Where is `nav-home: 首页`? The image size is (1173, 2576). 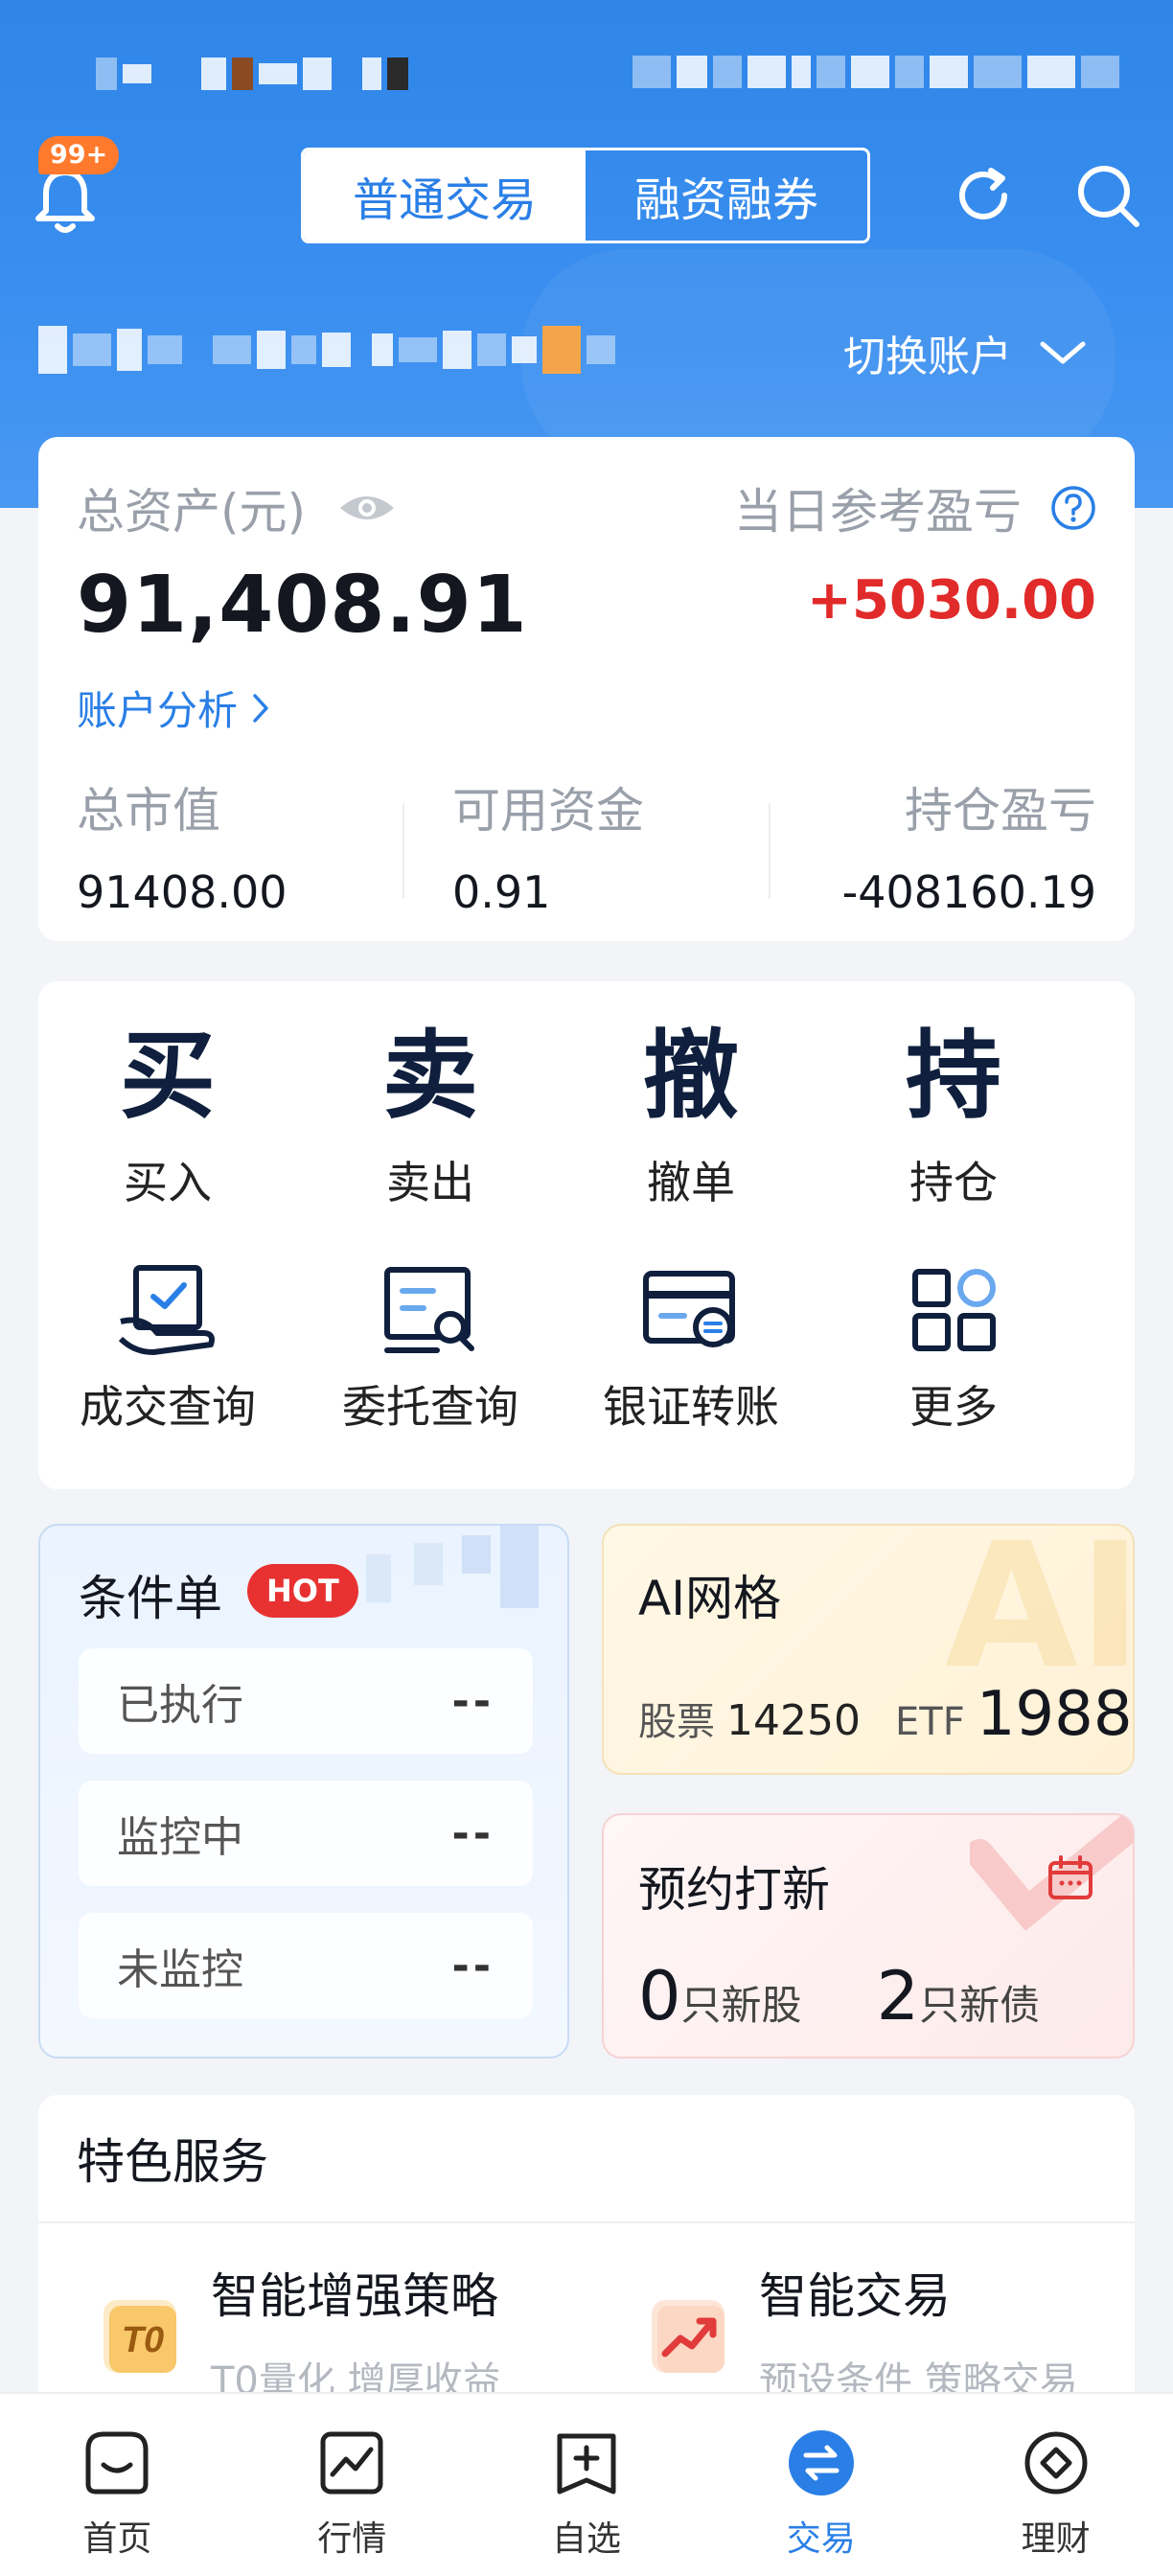 nav-home: 首页 is located at coordinates (117, 2485).